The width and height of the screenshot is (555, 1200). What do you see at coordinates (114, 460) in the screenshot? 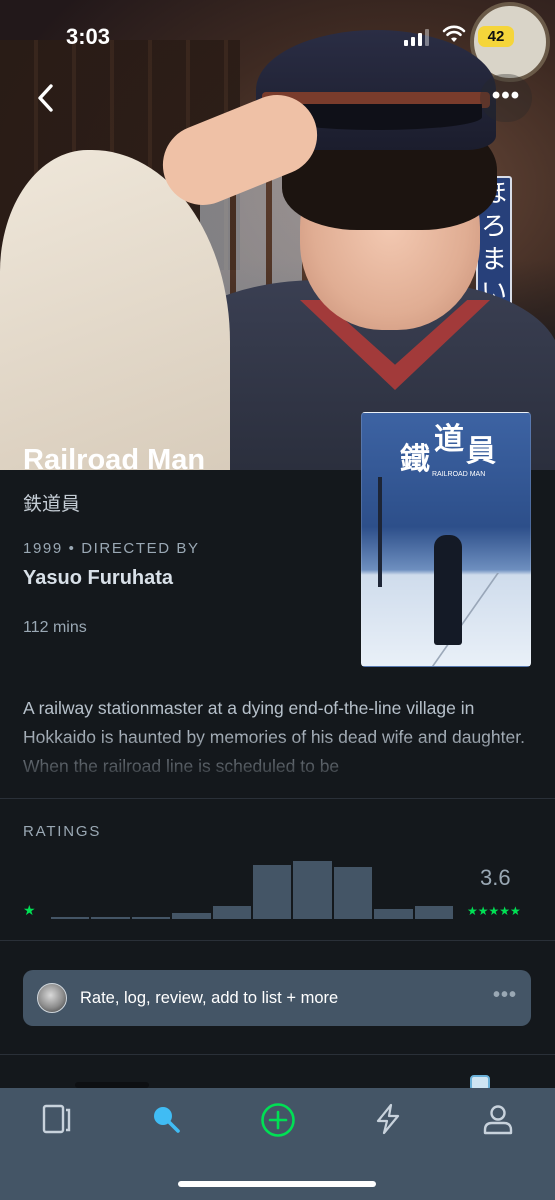
I see `film-title: Railroad Man` at bounding box center [114, 460].